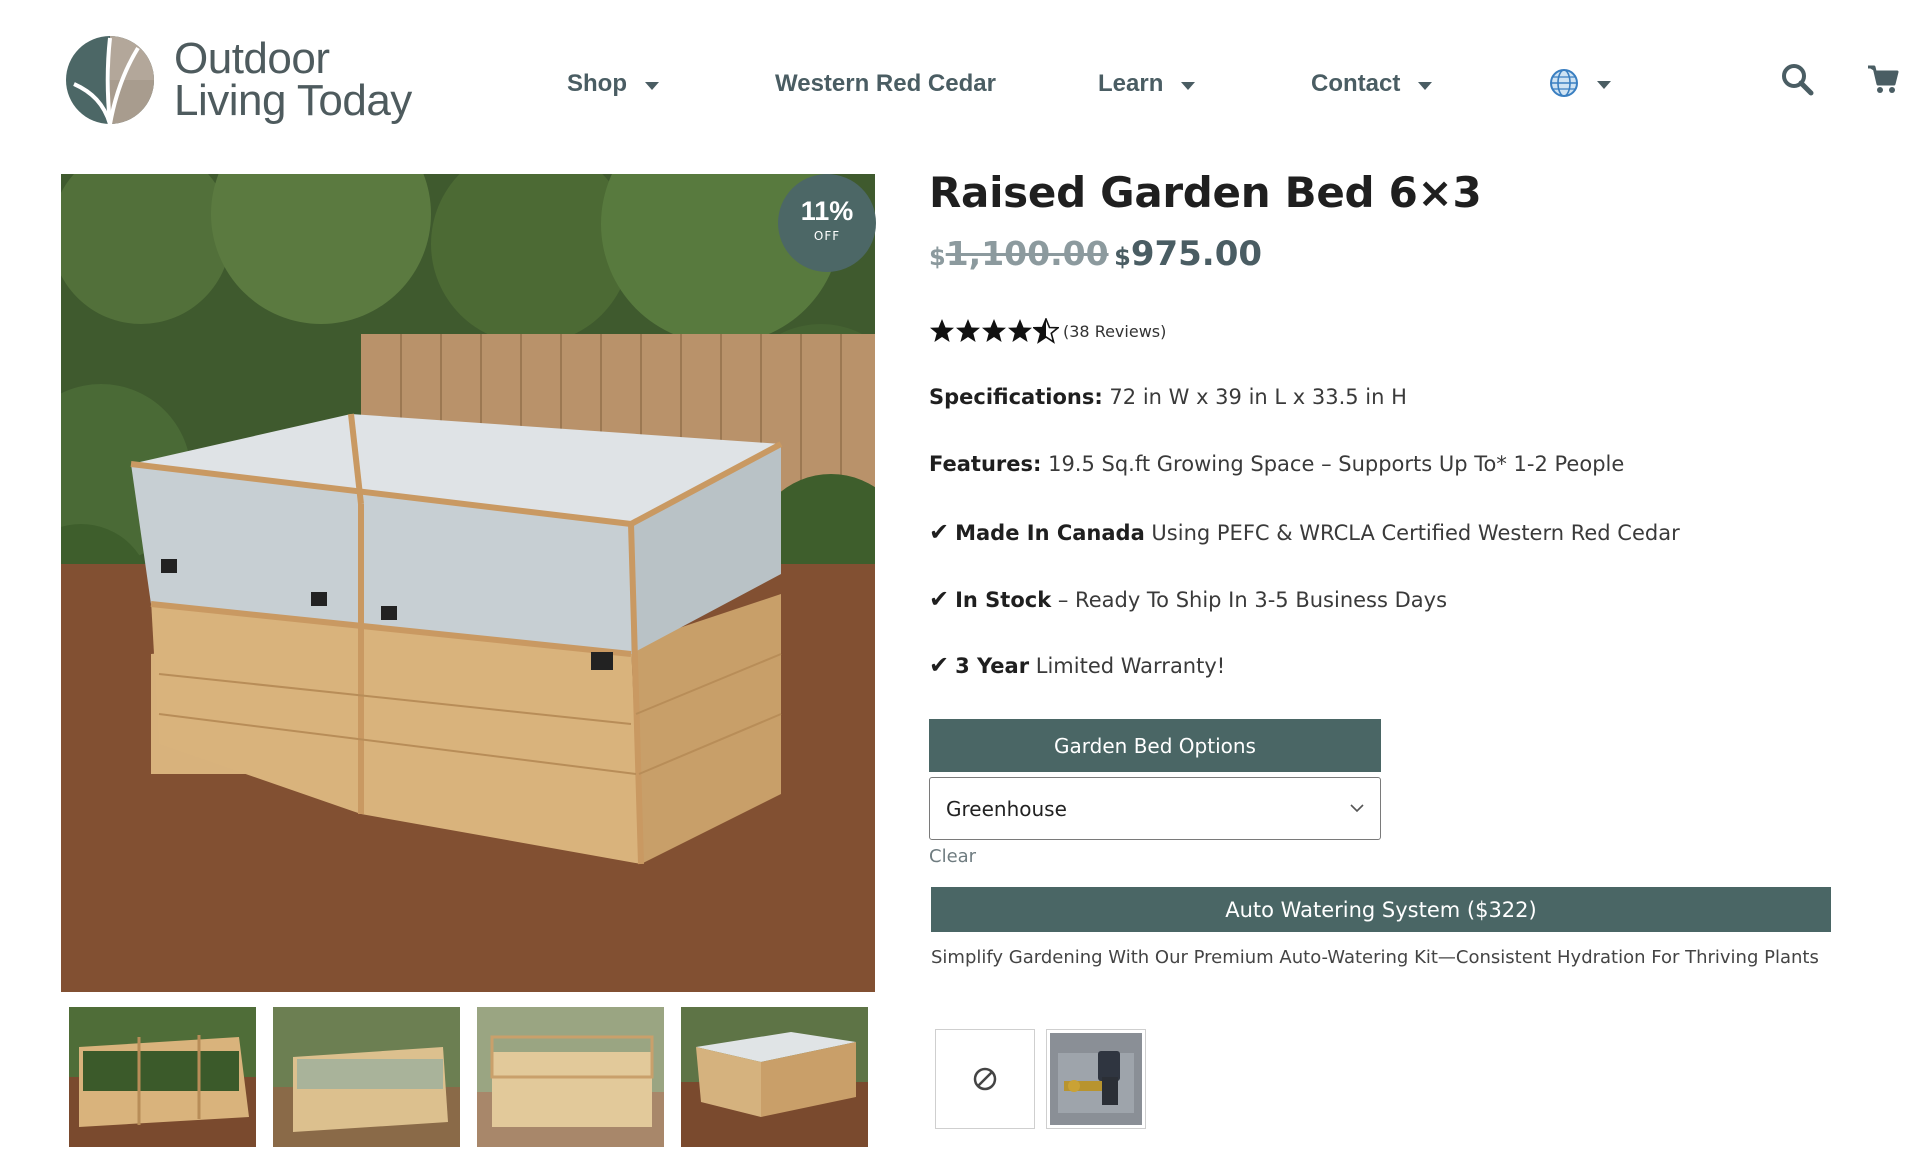 The width and height of the screenshot is (1920, 1166). Describe the element at coordinates (952, 856) in the screenshot. I see `clear-selection-link: Clear` at that location.